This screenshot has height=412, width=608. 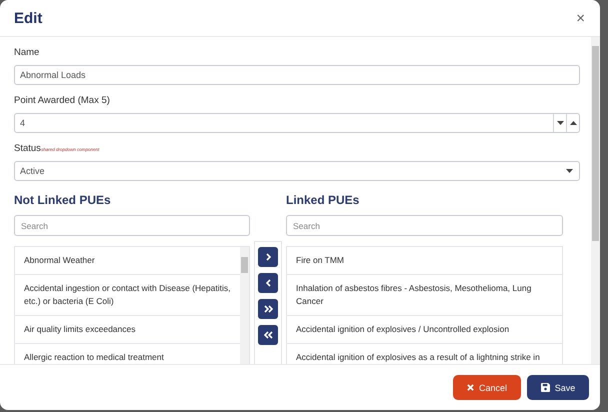 What do you see at coordinates (63, 200) in the screenshot?
I see `list-heading: Not Linked PUEs` at bounding box center [63, 200].